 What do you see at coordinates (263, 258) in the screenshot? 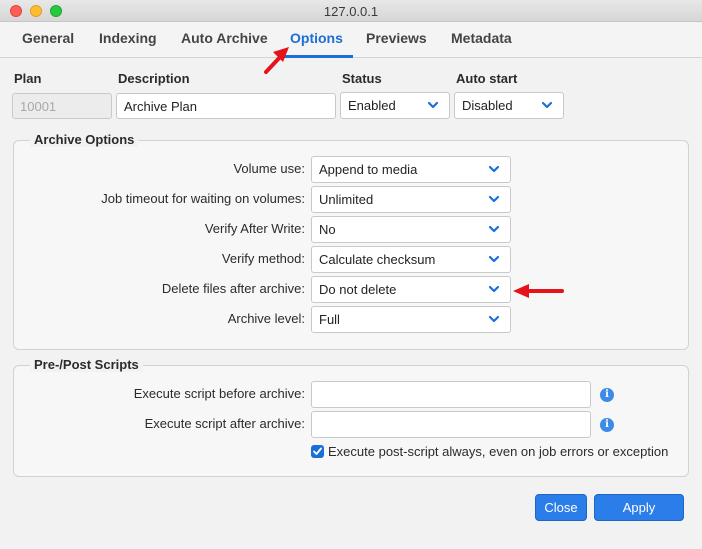
I see `verify-method-label: Verify method:` at bounding box center [263, 258].